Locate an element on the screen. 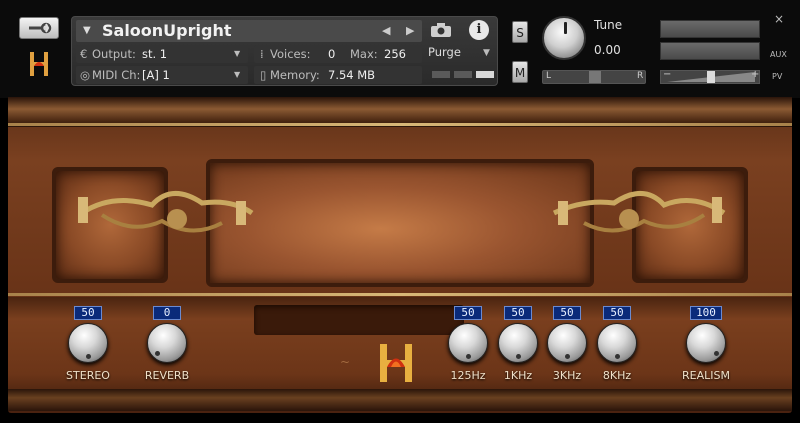 Image resolution: width=800 pixels, height=423 pixels. output-field: € Output: st. 1 ▼ is located at coordinates (162, 54).